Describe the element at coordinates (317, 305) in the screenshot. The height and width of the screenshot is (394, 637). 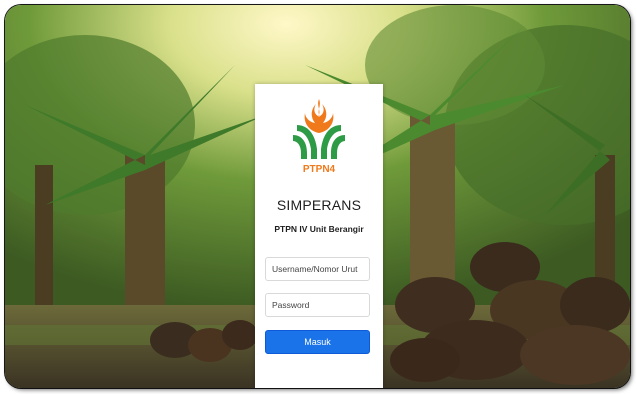
I see `password-input` at that location.